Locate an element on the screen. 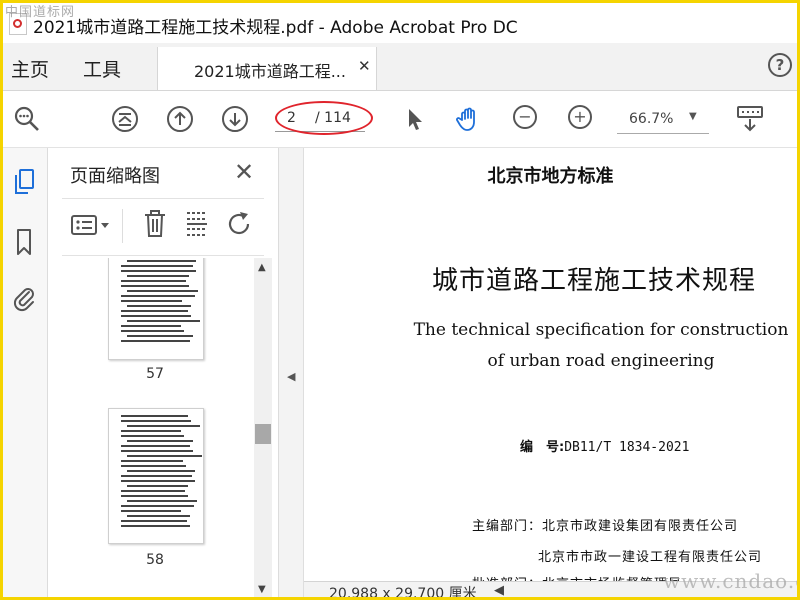 This screenshot has height=600, width=800. doc-code-value: DB11/T 1834-2021 is located at coordinates (627, 447).